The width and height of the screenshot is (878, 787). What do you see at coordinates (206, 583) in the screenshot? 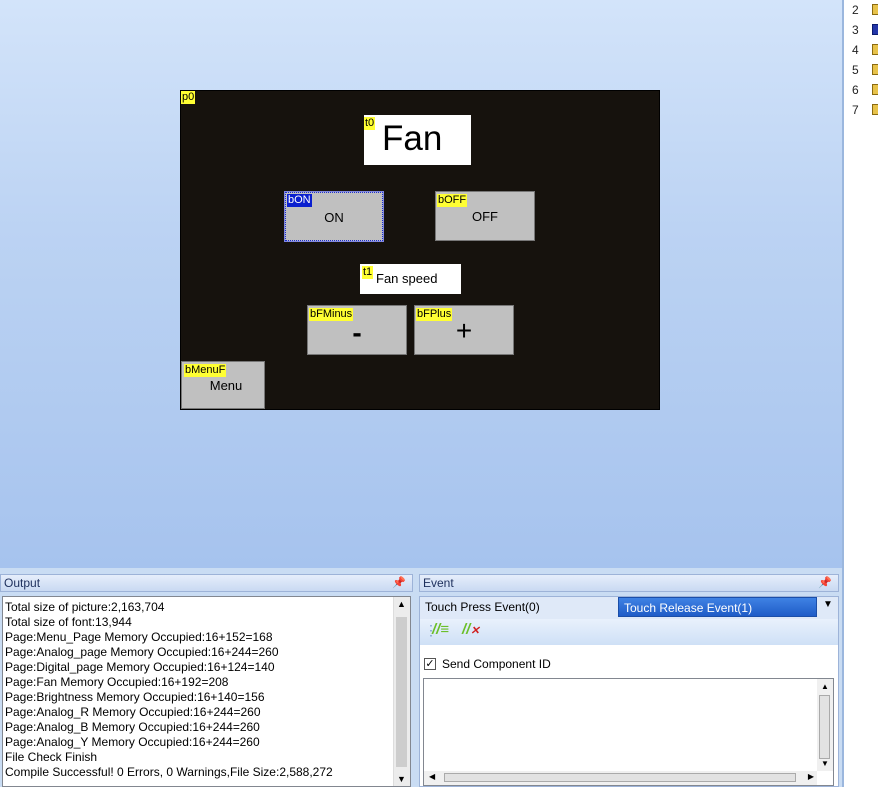
I see `output-panel-header: Output 📌` at bounding box center [206, 583].